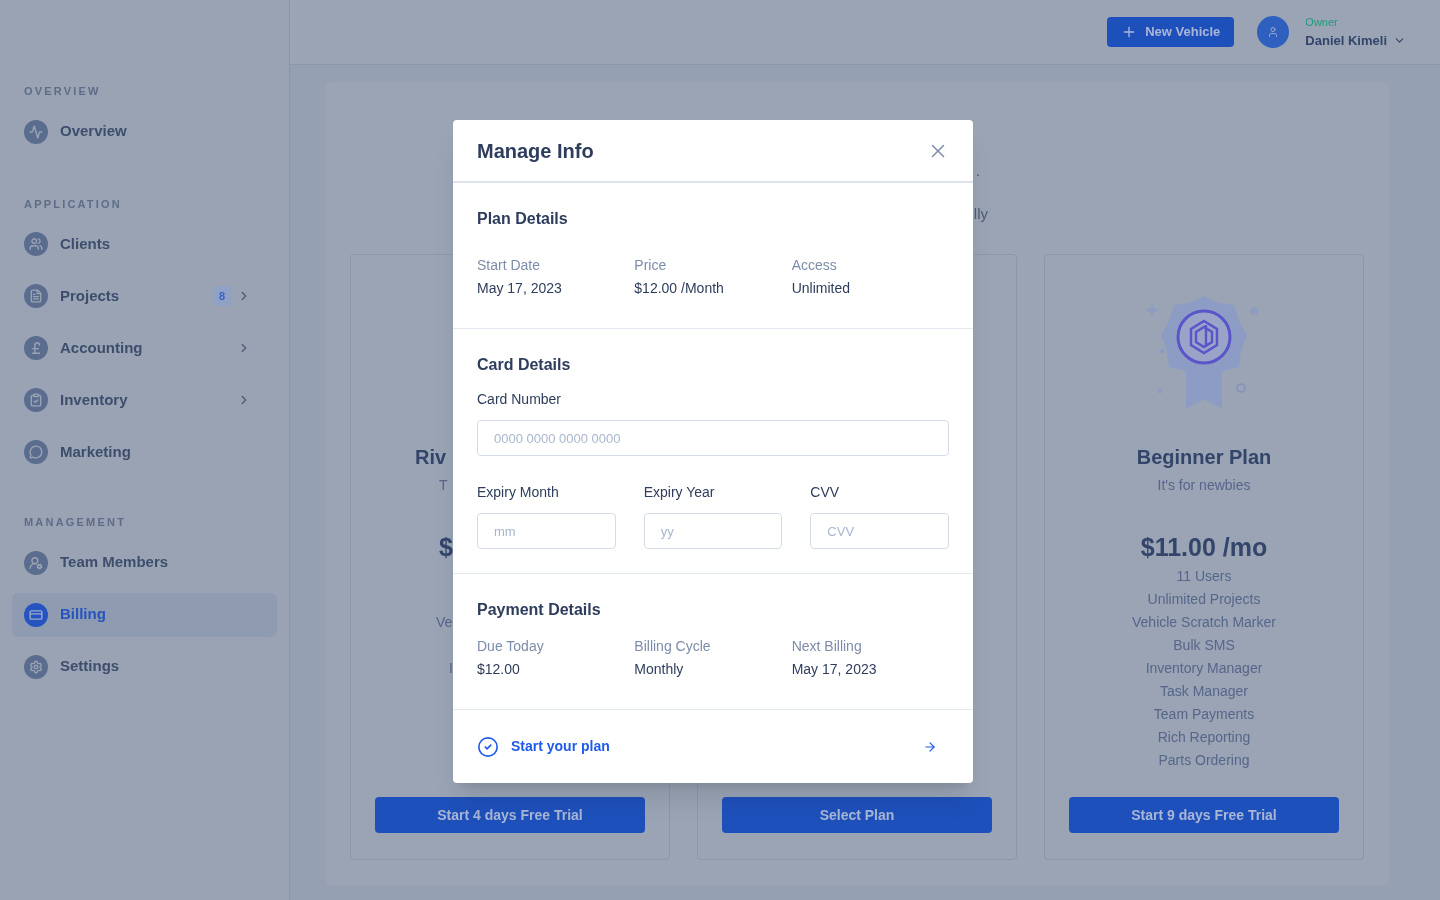  I want to click on nav-label: Projects, so click(90, 295).